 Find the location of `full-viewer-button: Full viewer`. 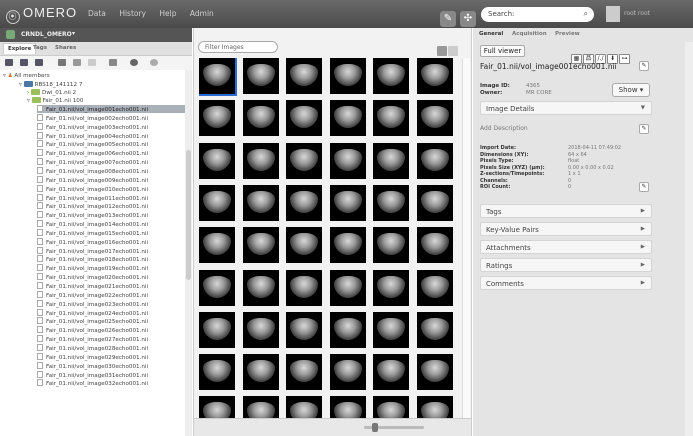

full-viewer-button: Full viewer is located at coordinates (502, 51).